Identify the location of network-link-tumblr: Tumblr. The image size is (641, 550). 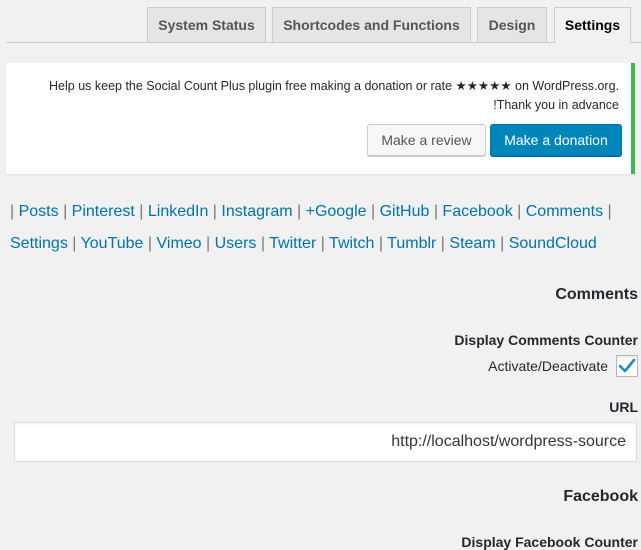
(411, 243).